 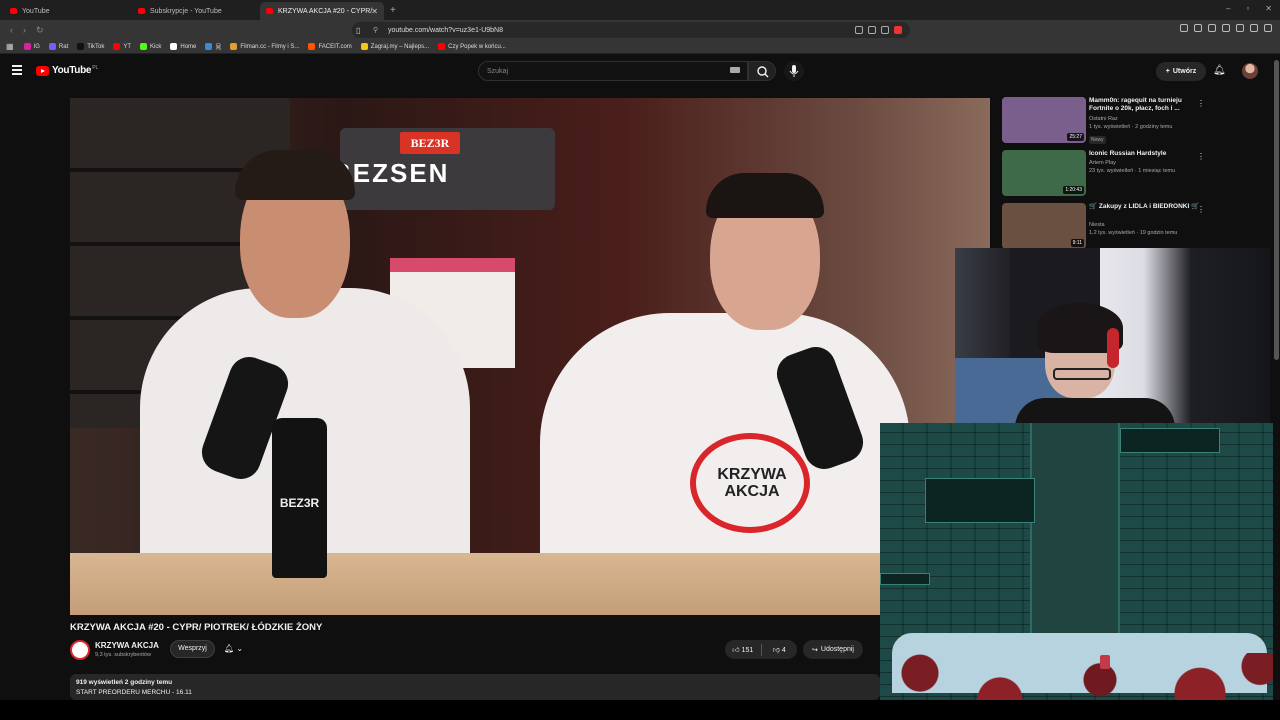 I want to click on share-label: Udostępnij, so click(x=837, y=649).